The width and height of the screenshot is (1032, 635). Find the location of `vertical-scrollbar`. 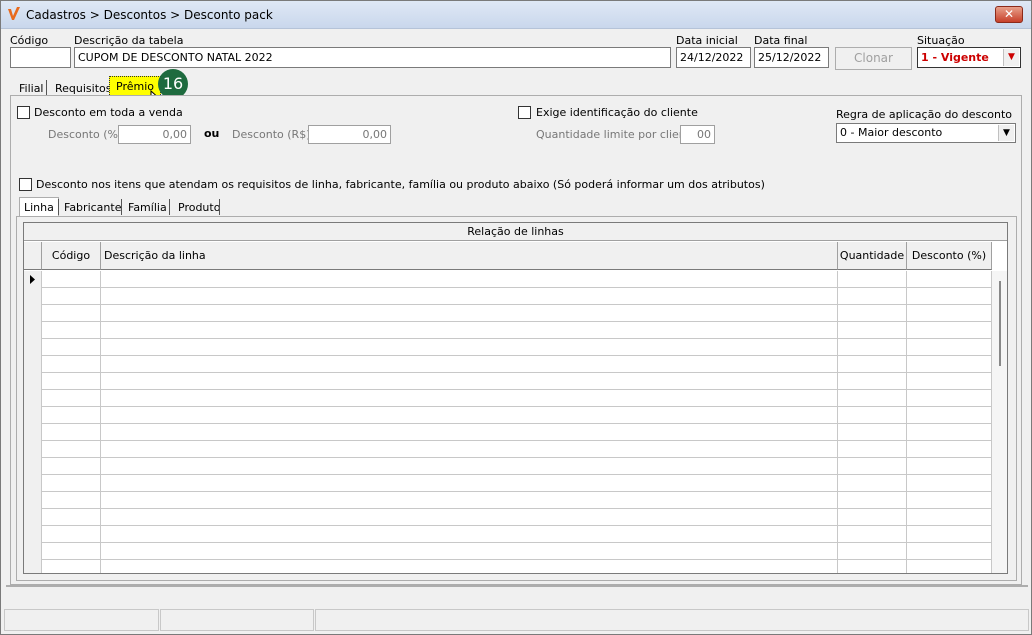

vertical-scrollbar is located at coordinates (999, 422).